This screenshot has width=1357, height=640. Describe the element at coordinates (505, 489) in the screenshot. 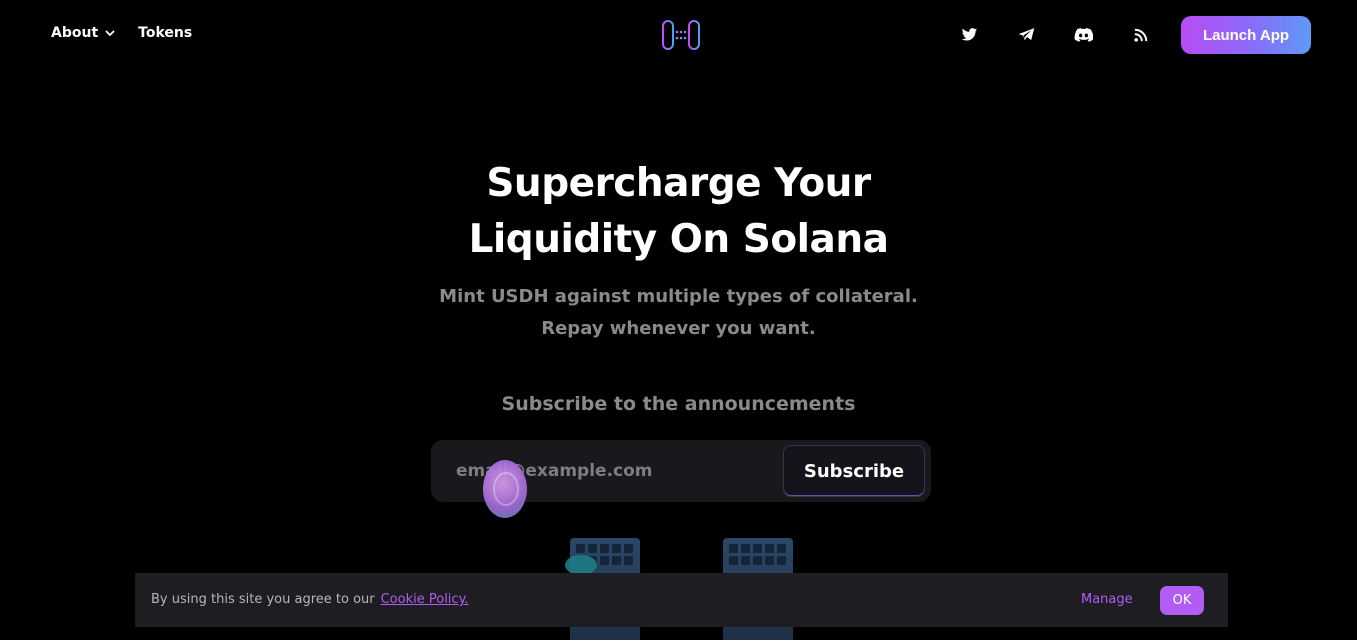

I see `floating-coin-illustration` at that location.